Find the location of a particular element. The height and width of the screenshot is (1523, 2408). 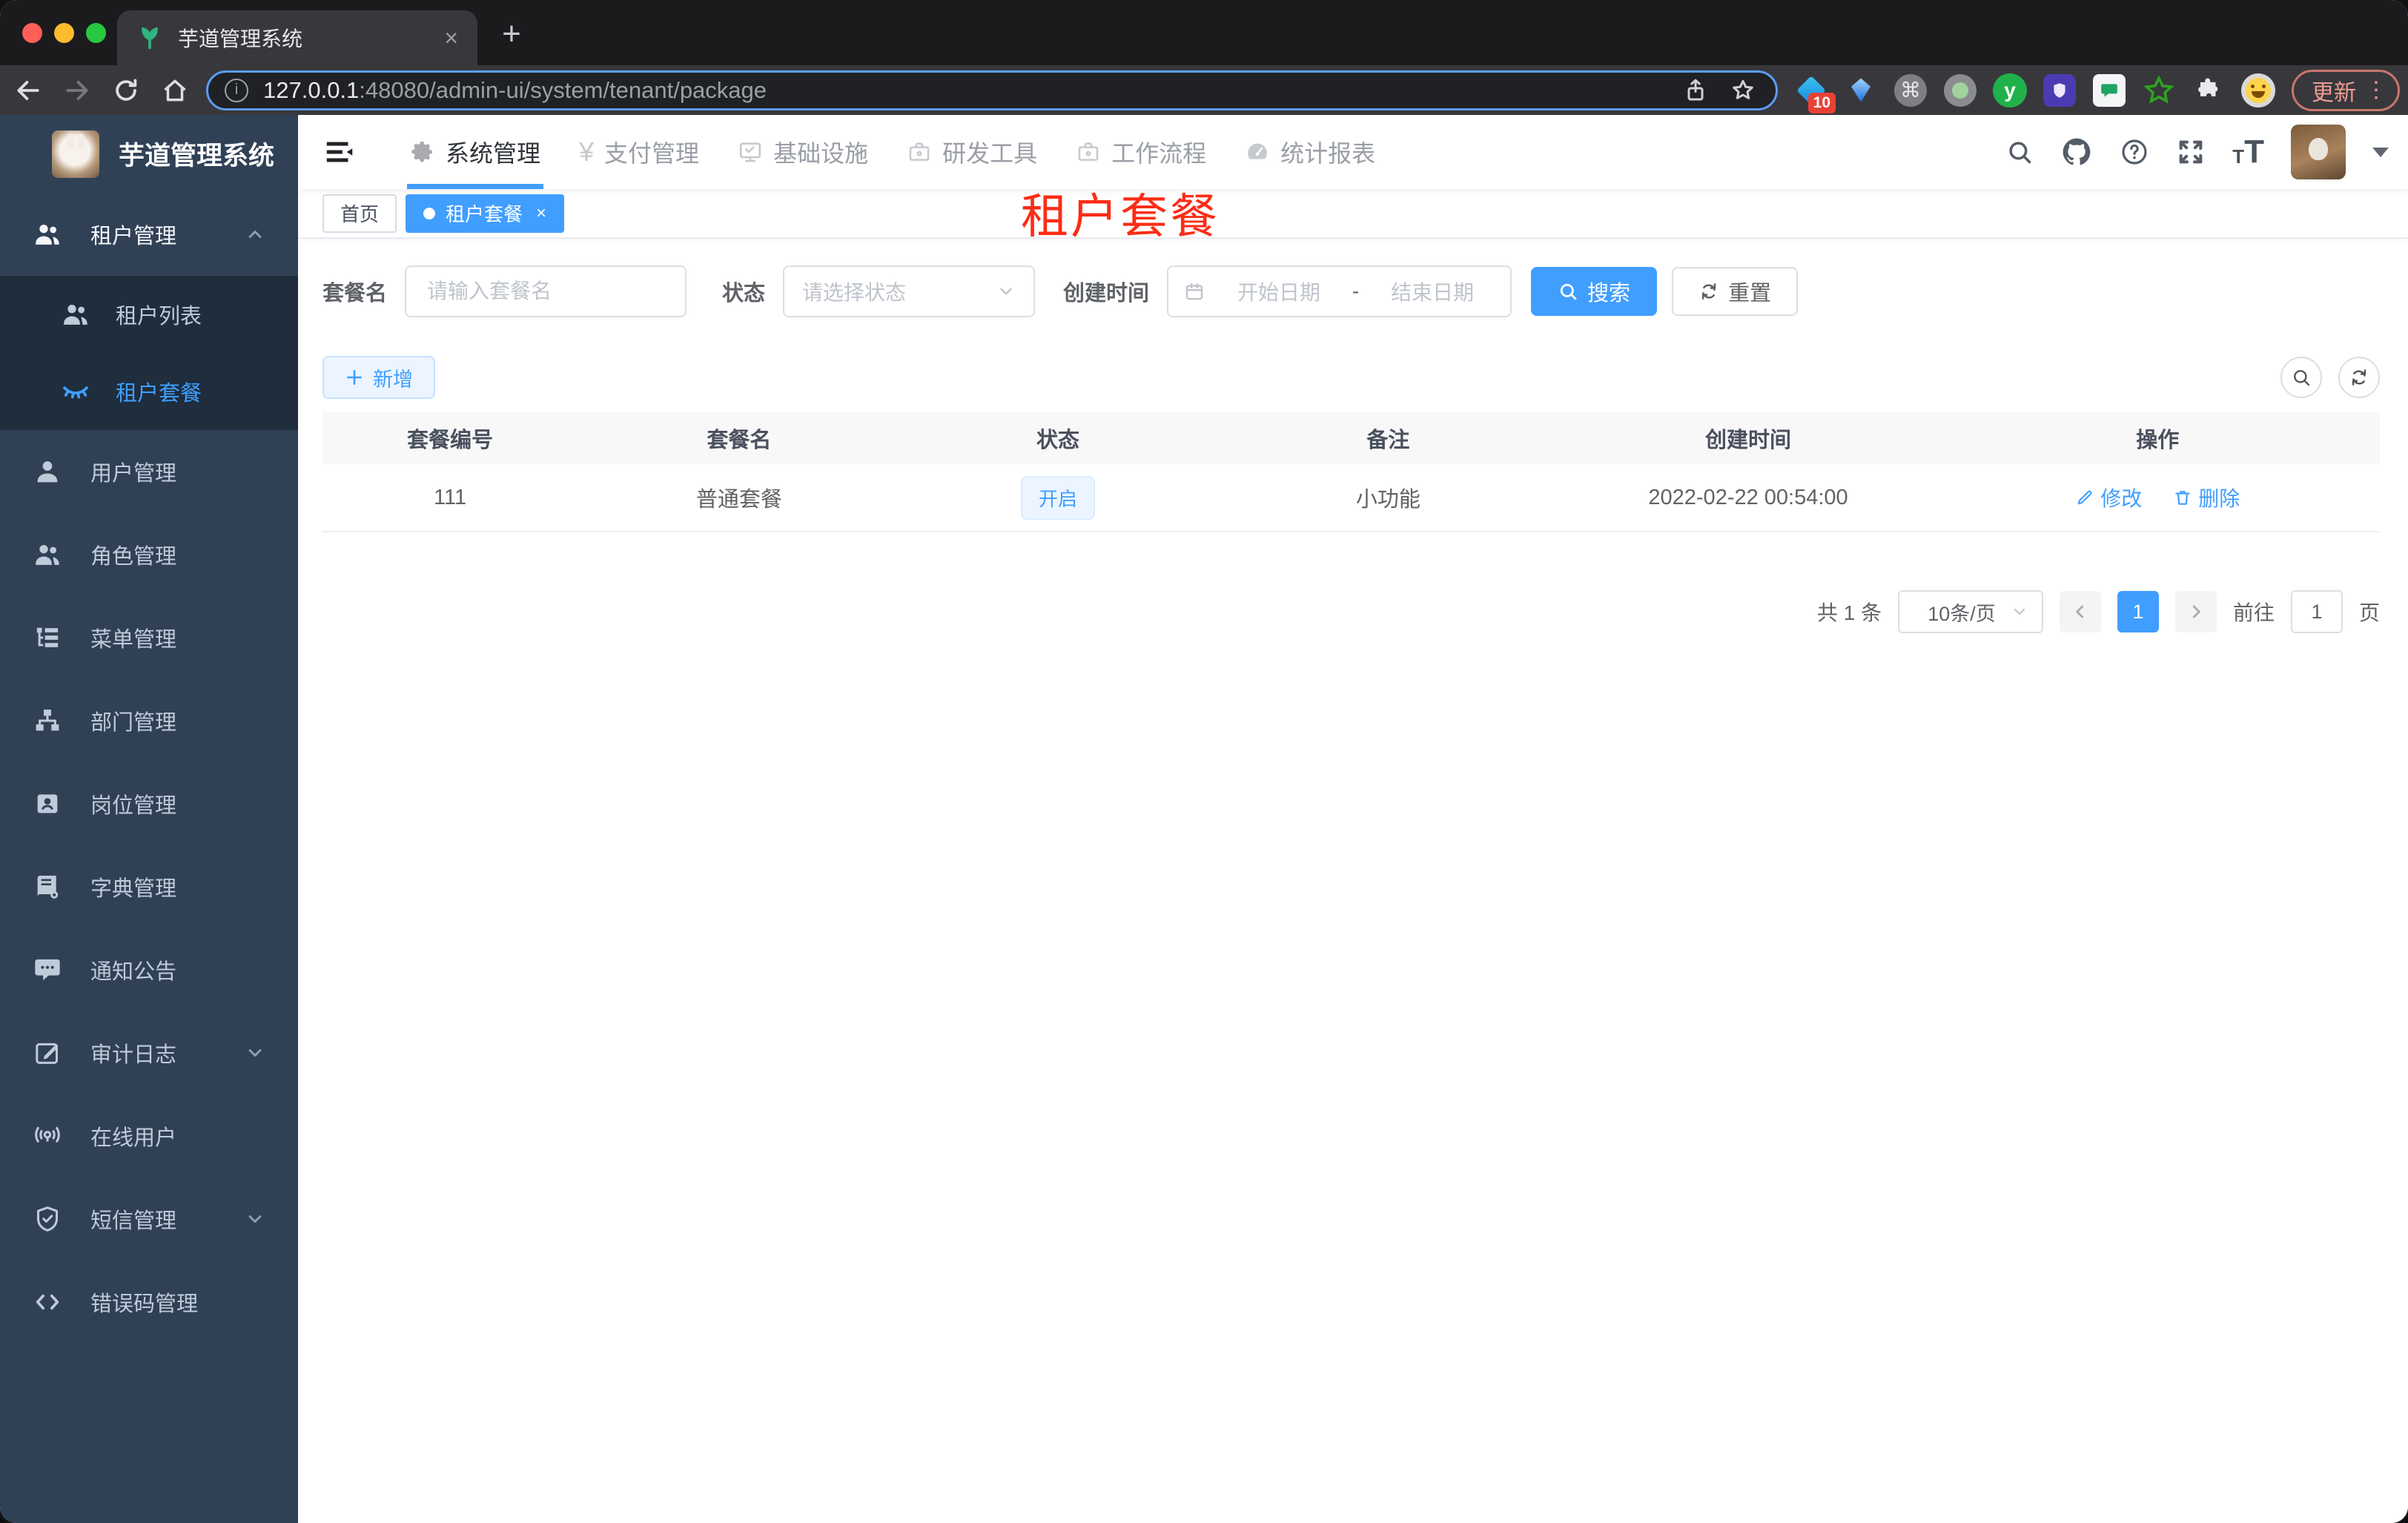

calendar-icon is located at coordinates (1194, 292).